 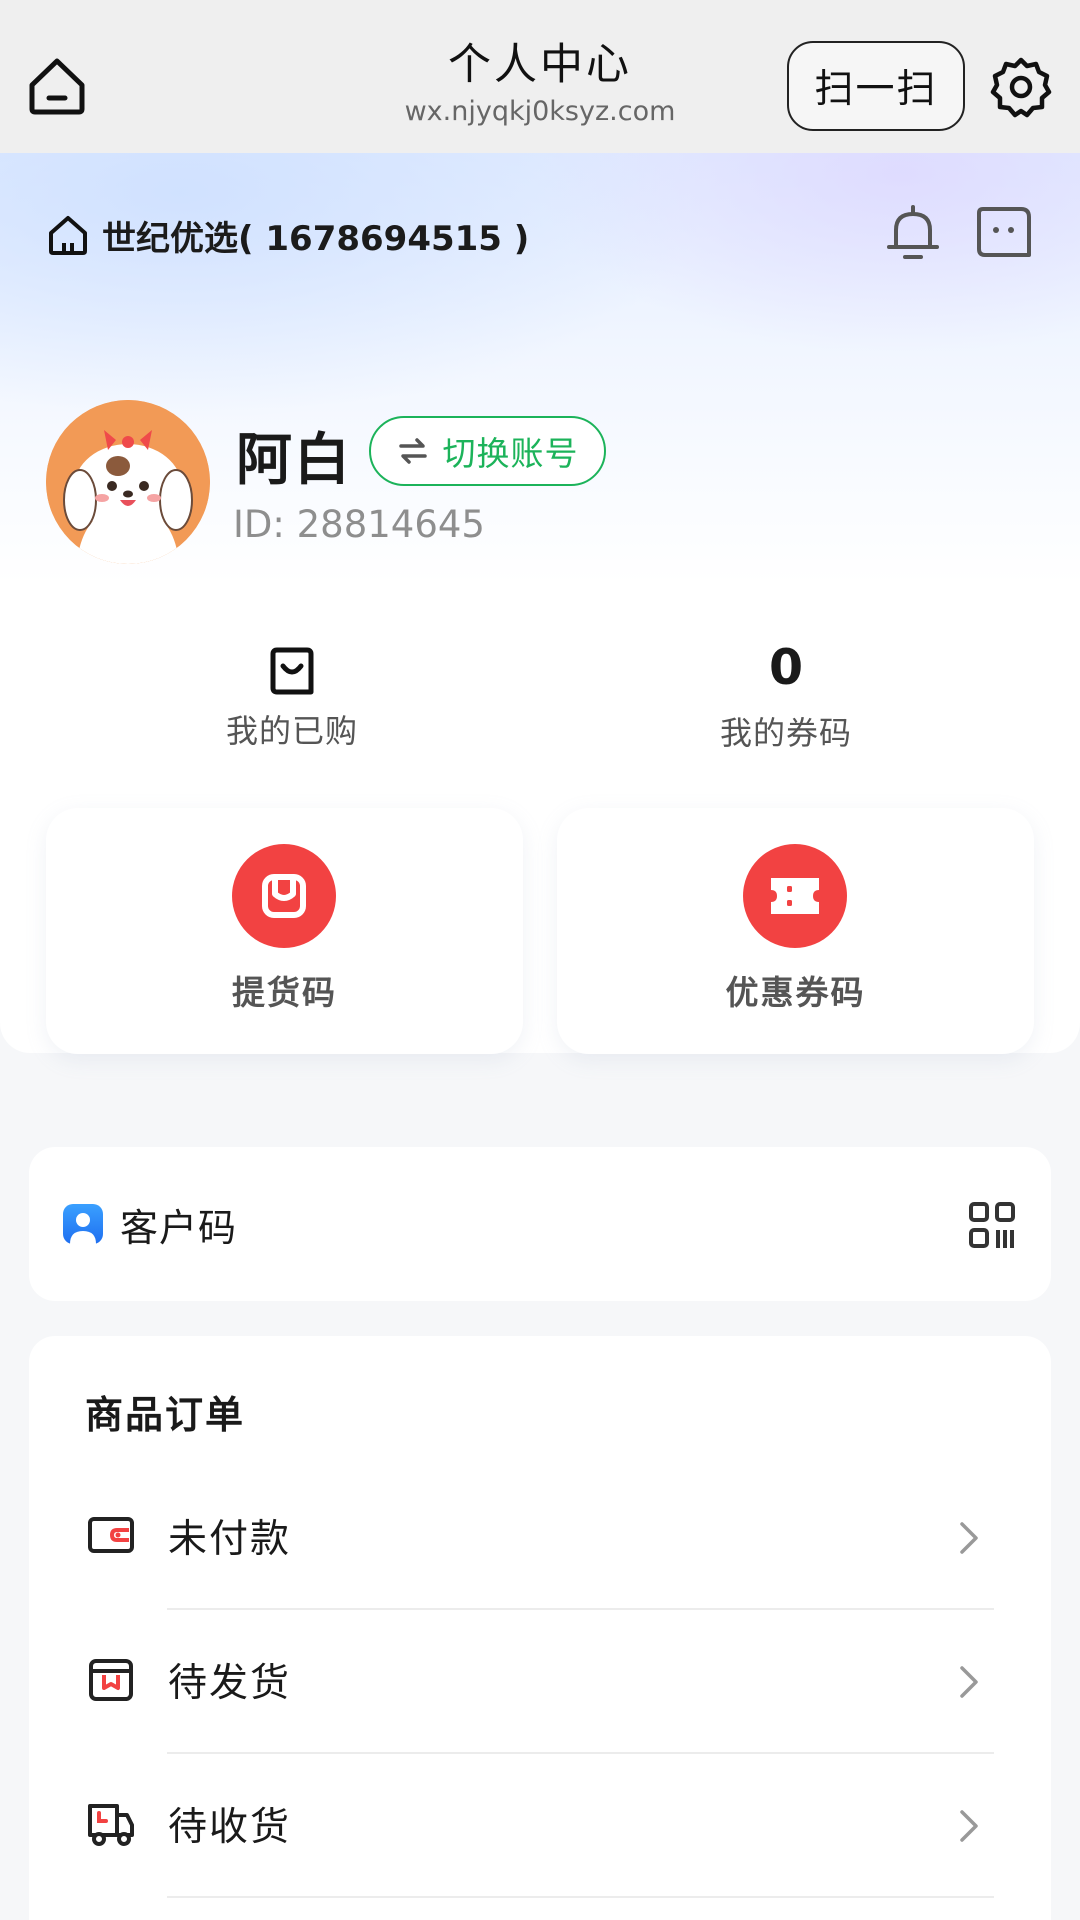 I want to click on switch-account-label: 切换账号, so click(x=510, y=453).